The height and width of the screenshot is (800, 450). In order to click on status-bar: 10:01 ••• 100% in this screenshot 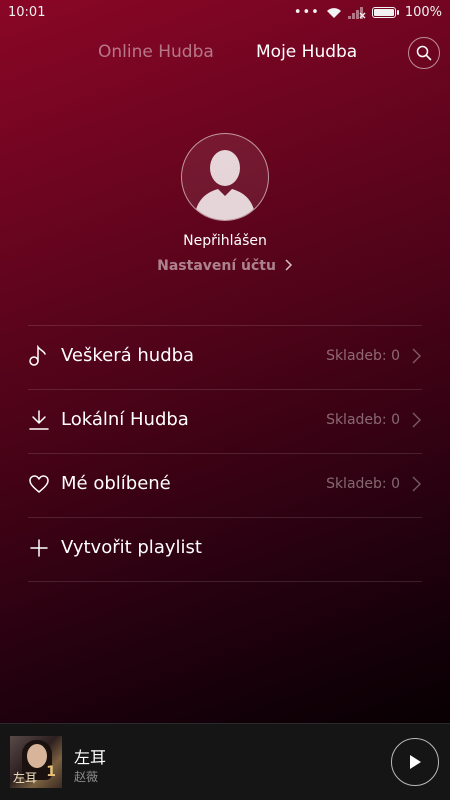, I will do `click(225, 13)`.